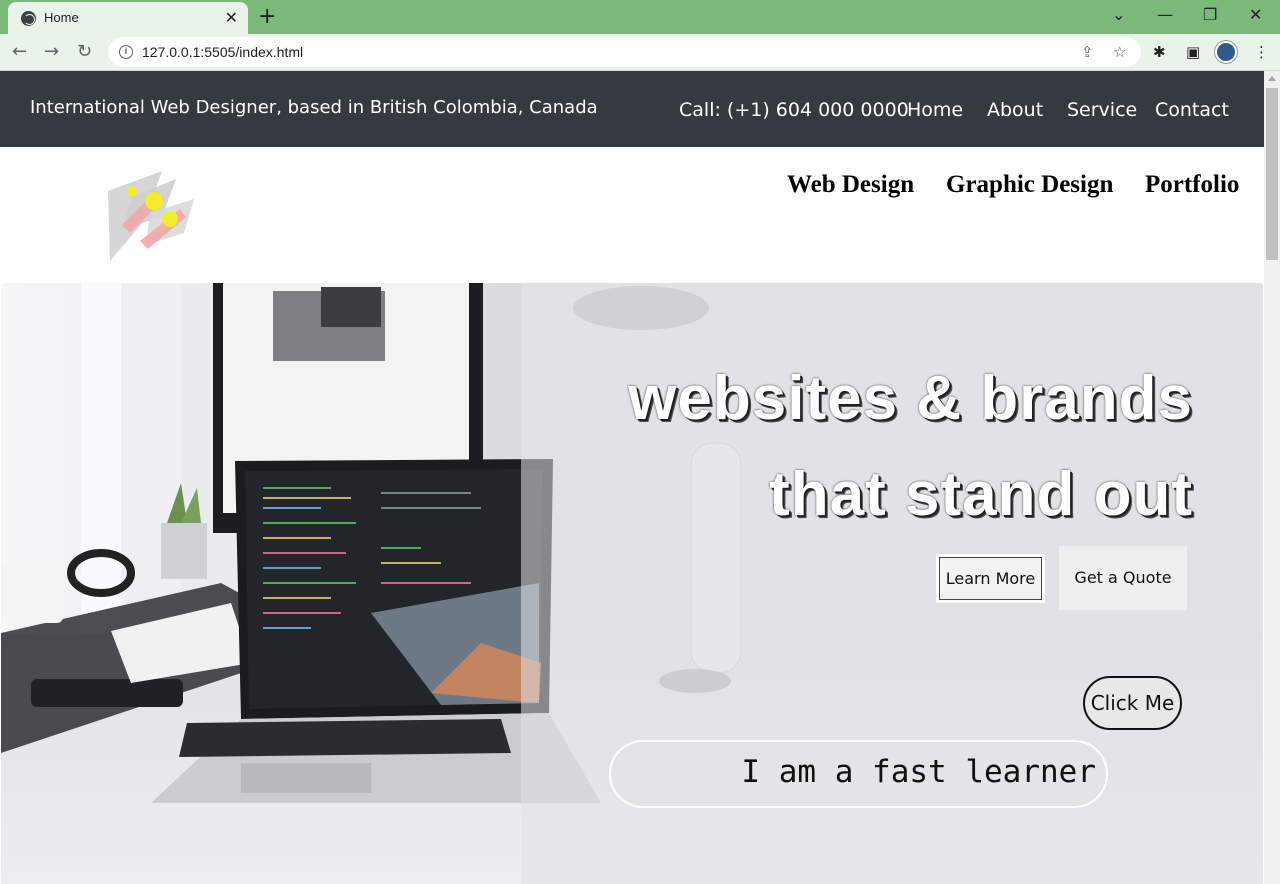 The height and width of the screenshot is (884, 1280). What do you see at coordinates (1272, 78) in the screenshot?
I see `scroll-up-icon` at bounding box center [1272, 78].